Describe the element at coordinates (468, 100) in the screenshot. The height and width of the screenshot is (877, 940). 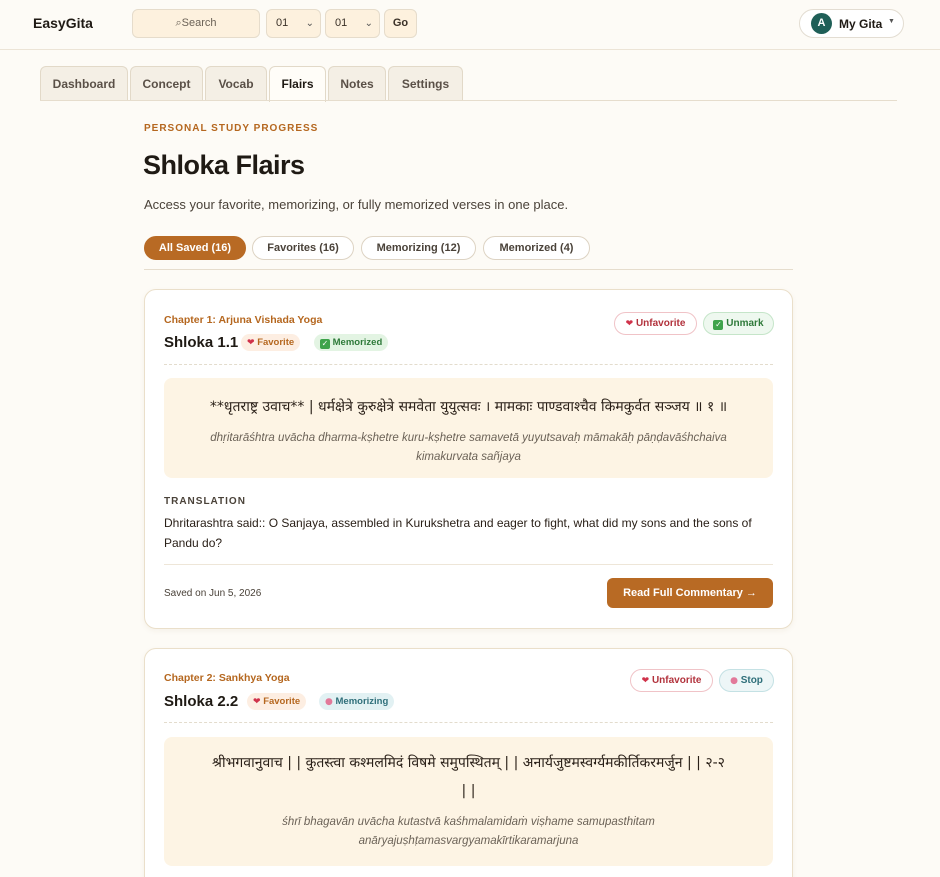
I see `tab-divider` at that location.